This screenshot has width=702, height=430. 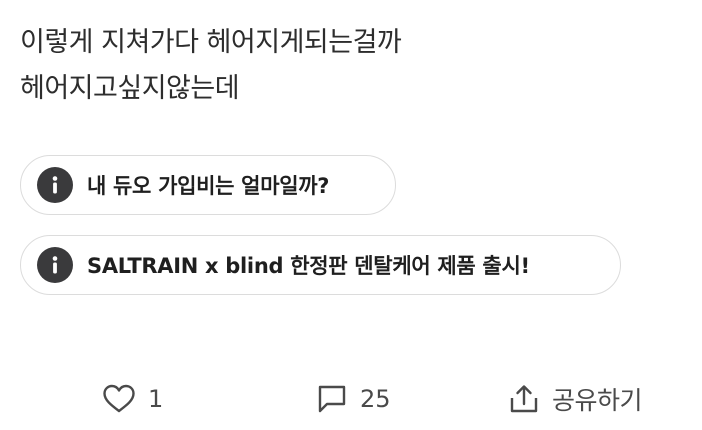 I want to click on like-button: 1, so click(x=132, y=399).